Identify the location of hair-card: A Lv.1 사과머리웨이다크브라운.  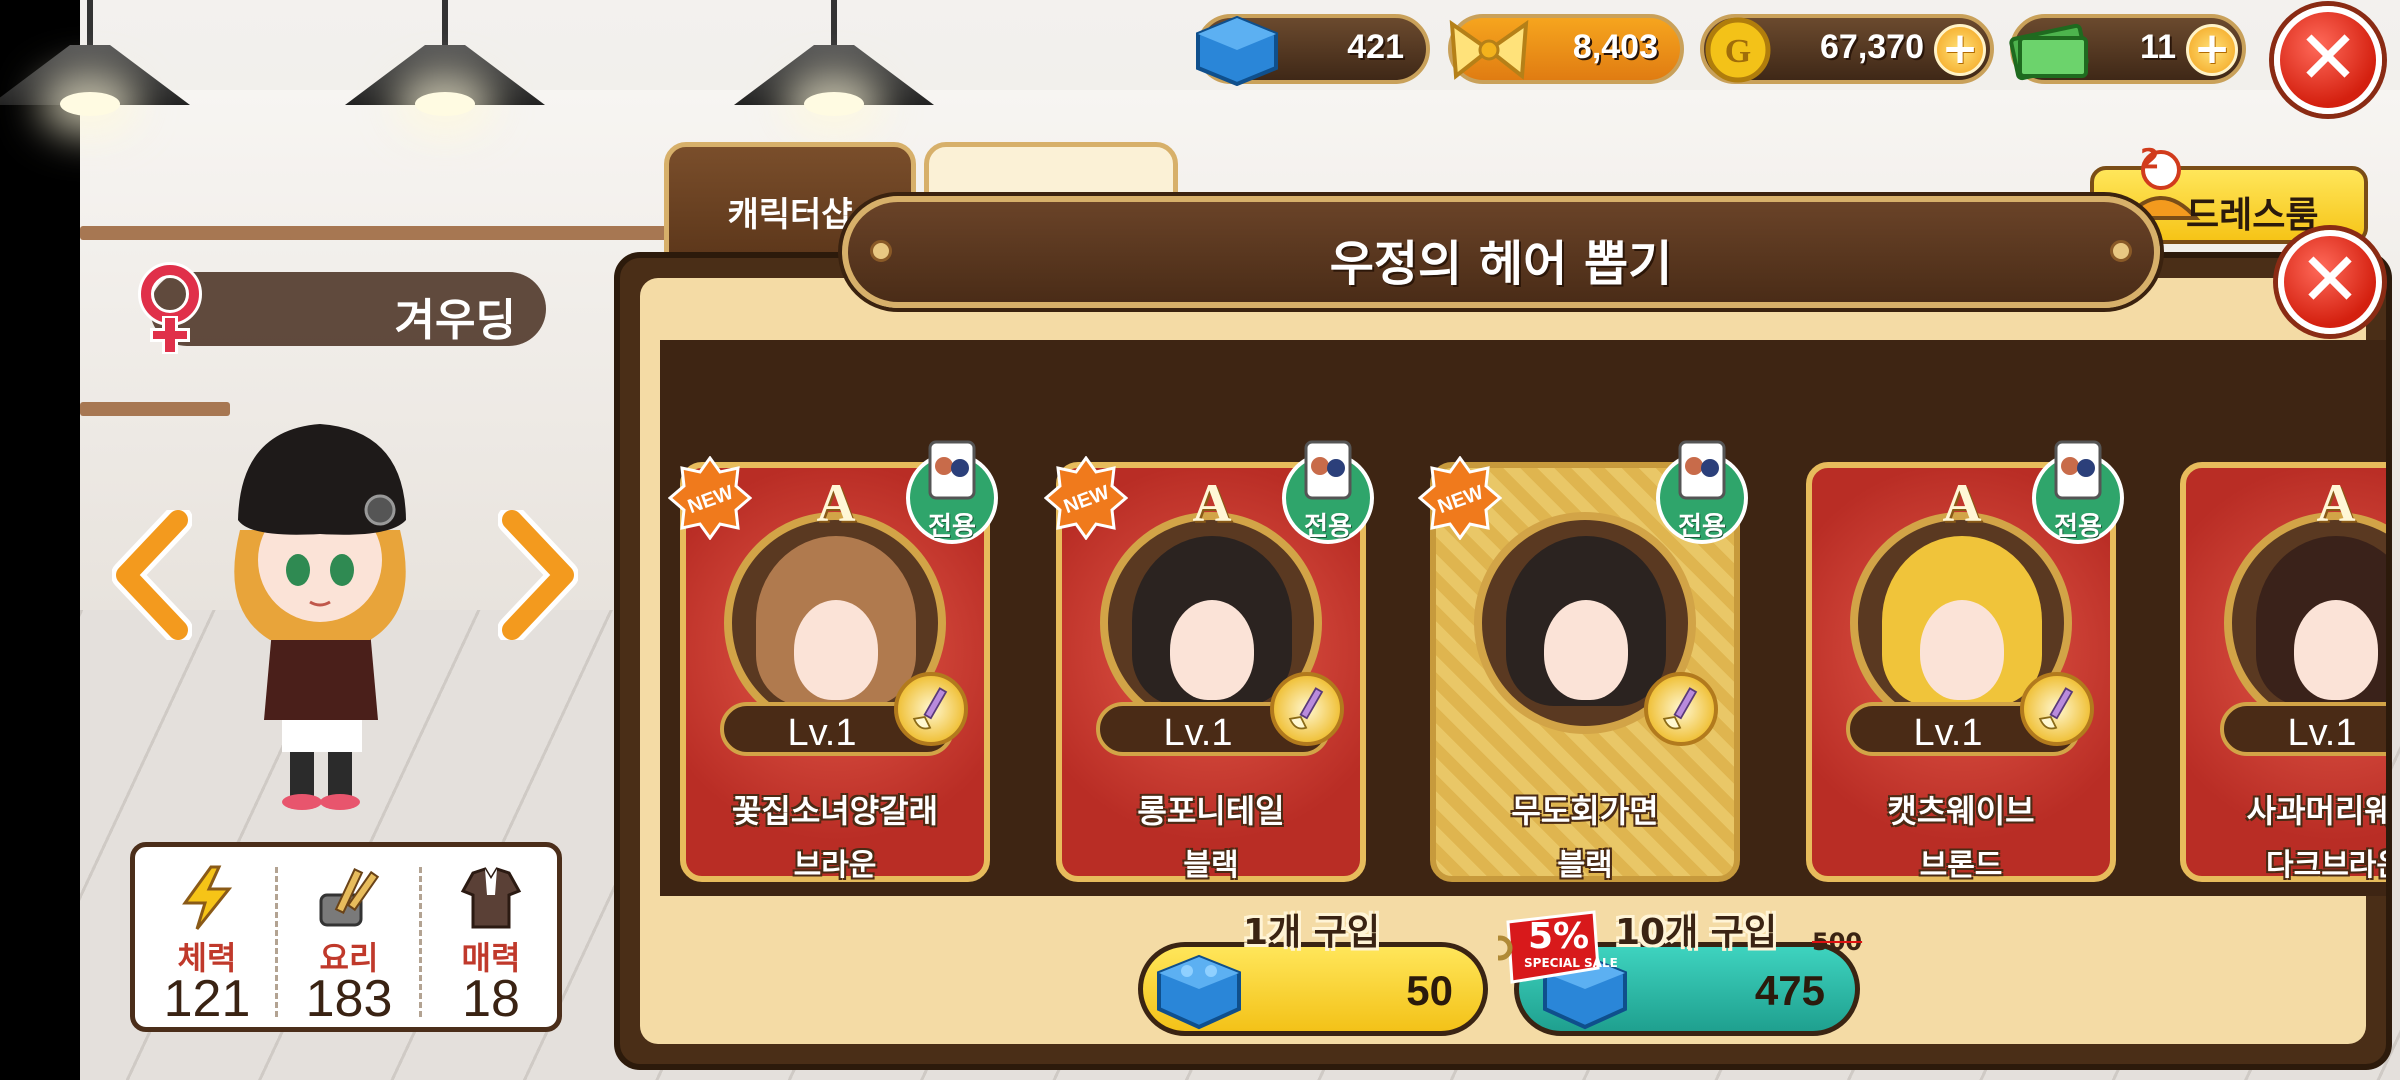
(2283, 672).